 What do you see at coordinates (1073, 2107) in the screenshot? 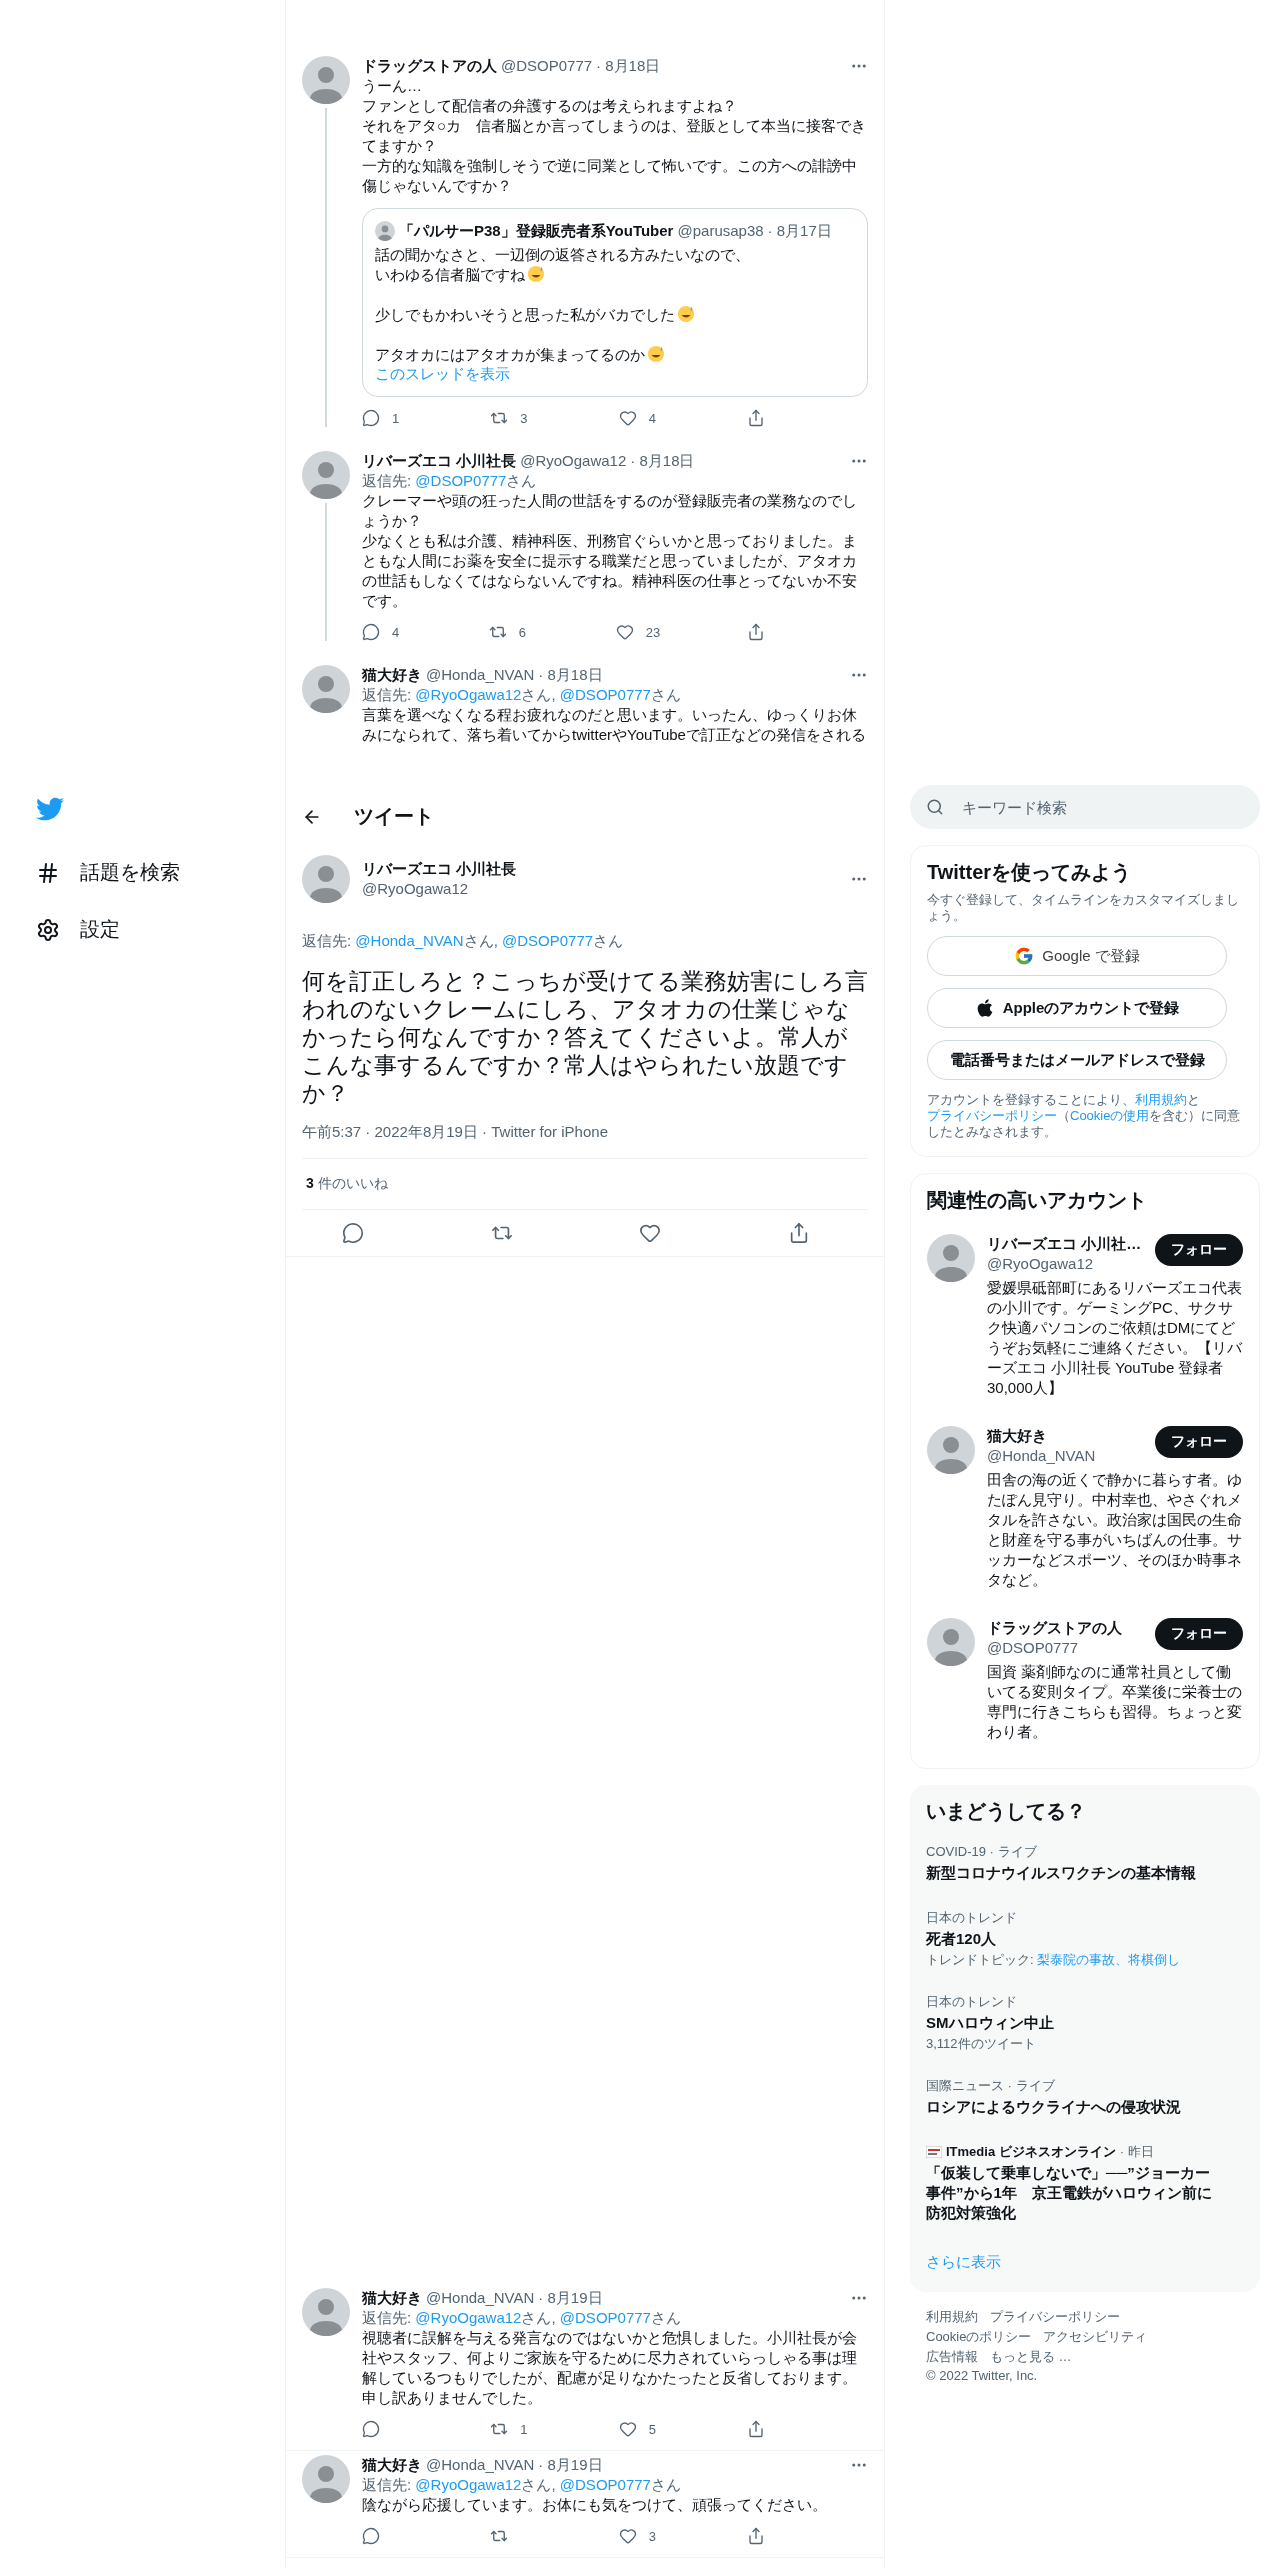
I see `trend-title: ロシアによるウクライナへの侵攻状況` at bounding box center [1073, 2107].